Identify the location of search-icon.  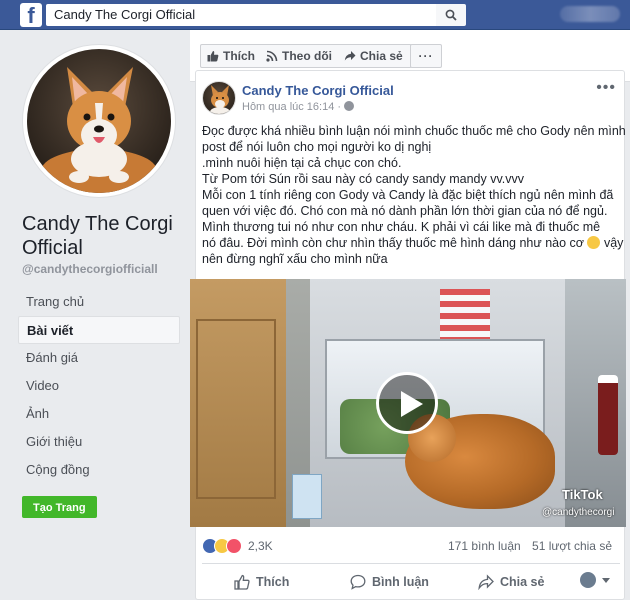
(451, 15).